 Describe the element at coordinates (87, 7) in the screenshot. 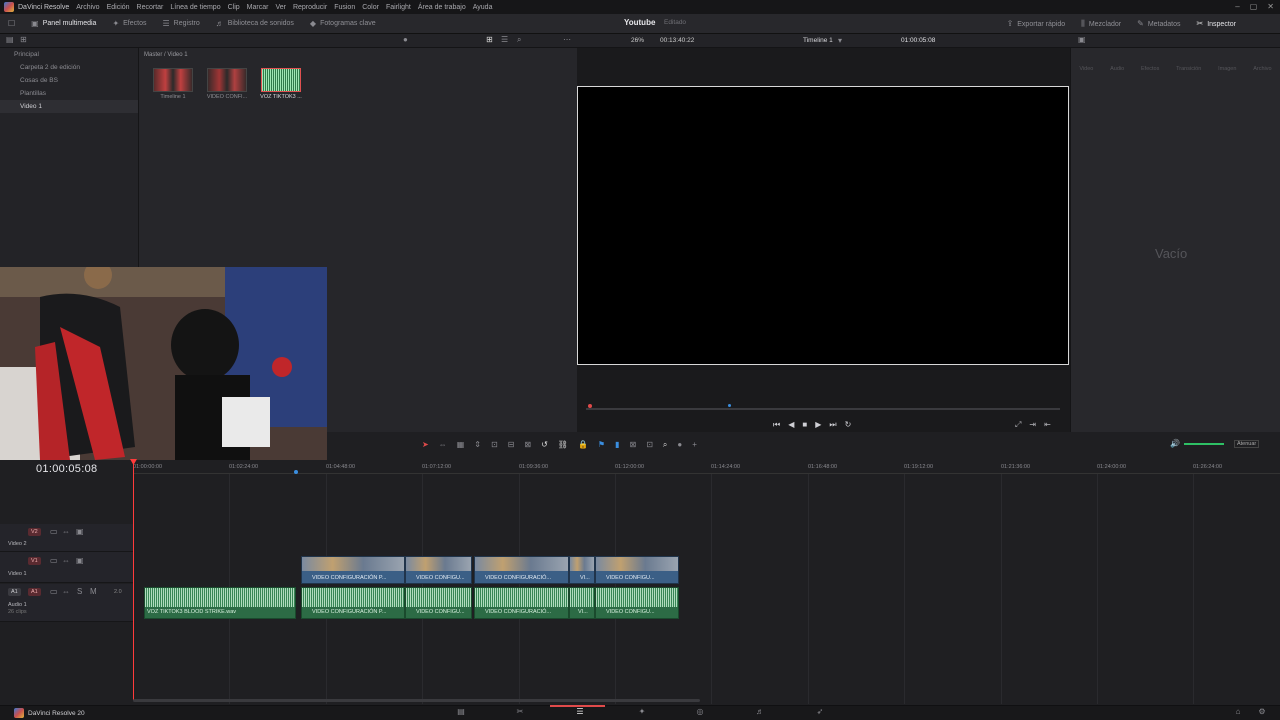

I see `menu-archivo: Archivo` at that location.